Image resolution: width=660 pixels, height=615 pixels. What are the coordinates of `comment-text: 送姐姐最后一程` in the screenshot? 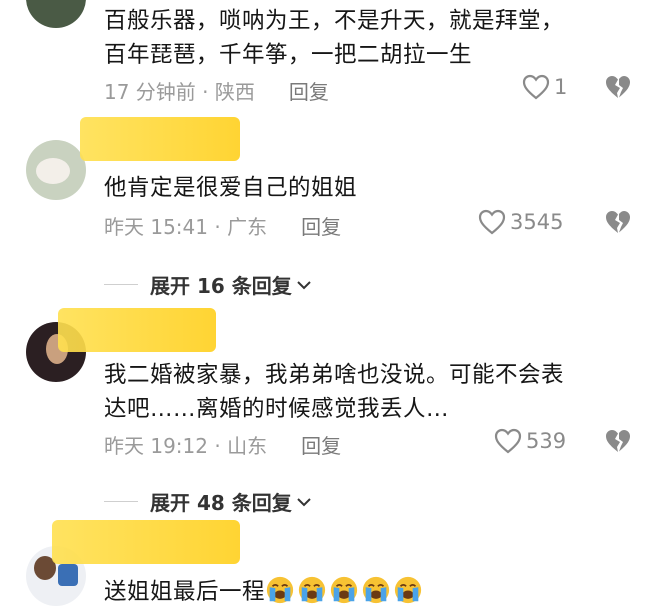 It's located at (372, 592).